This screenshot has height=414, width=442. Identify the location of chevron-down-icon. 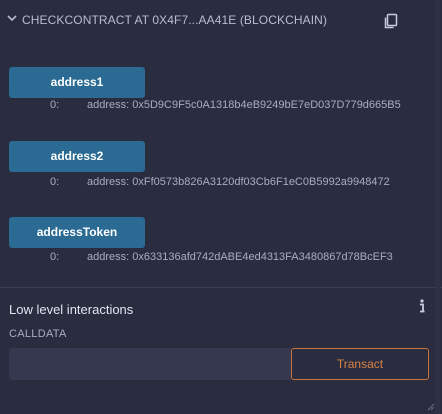
(12, 18).